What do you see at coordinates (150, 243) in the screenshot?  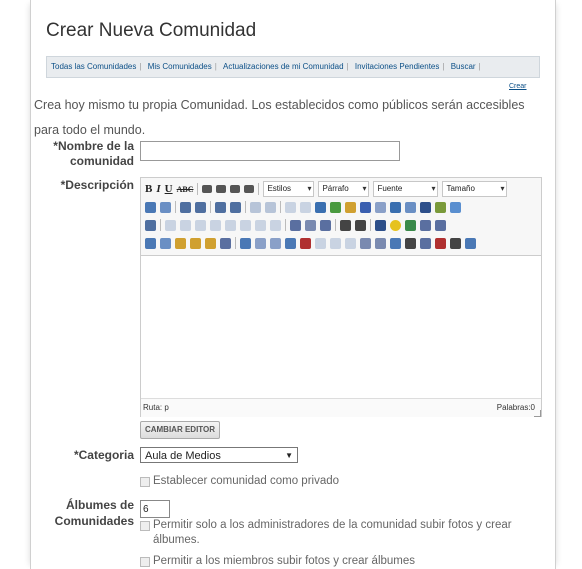 I see `cut-icon` at bounding box center [150, 243].